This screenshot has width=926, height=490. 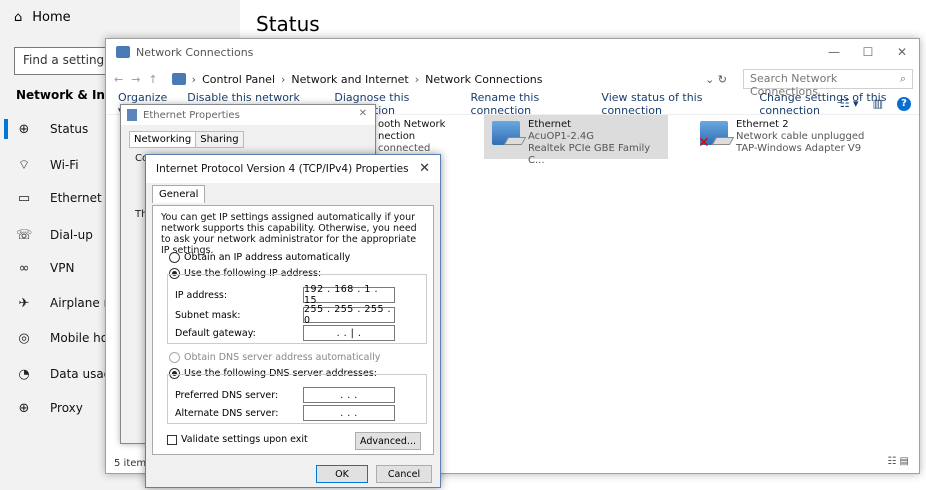 What do you see at coordinates (349, 395) in the screenshot?
I see `preferred-dns-field: . . .` at bounding box center [349, 395].